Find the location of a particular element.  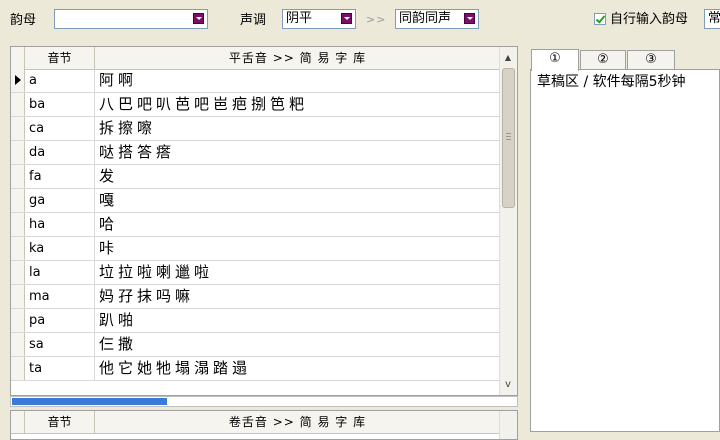

chars-cell: 他它她牠塌溻踏遢 is located at coordinates (173, 368).